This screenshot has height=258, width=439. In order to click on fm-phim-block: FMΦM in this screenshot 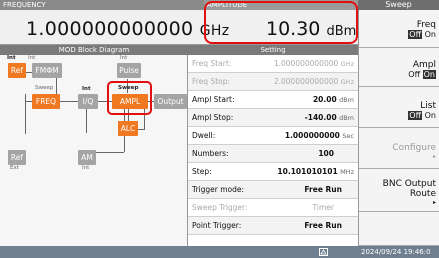, I will do `click(47, 70)`.